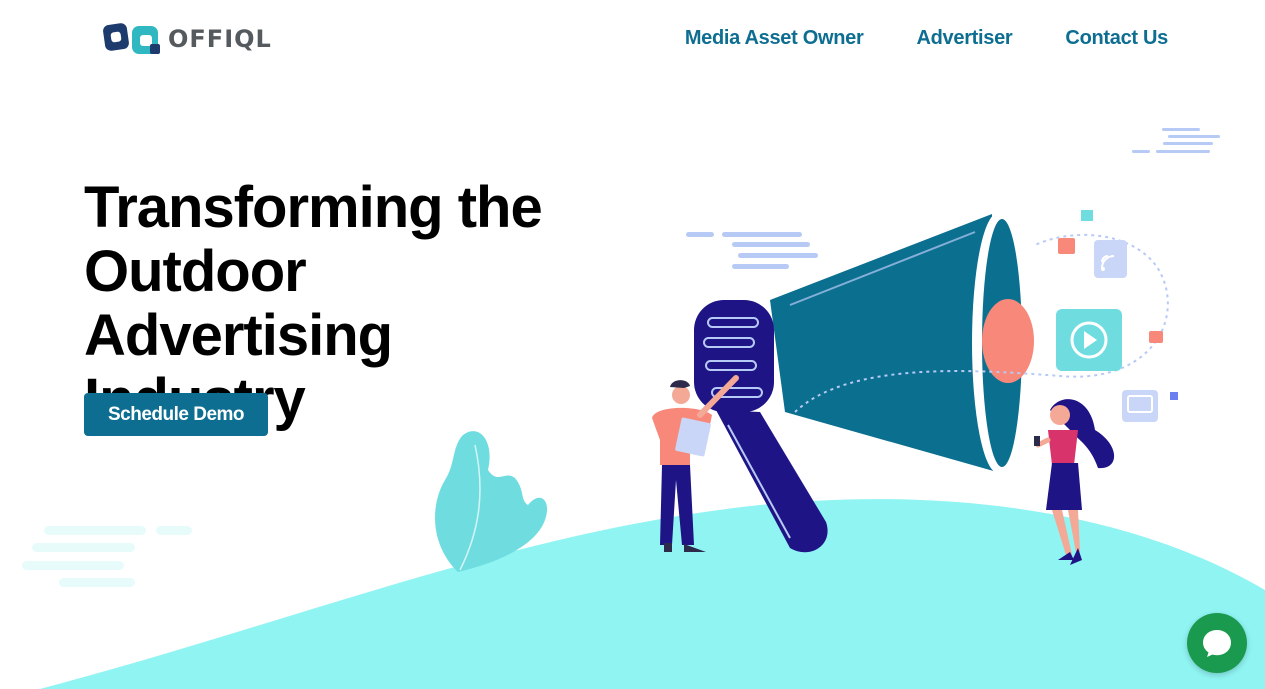 The width and height of the screenshot is (1265, 689). I want to click on brand-logo: OFFIQL, so click(187, 39).